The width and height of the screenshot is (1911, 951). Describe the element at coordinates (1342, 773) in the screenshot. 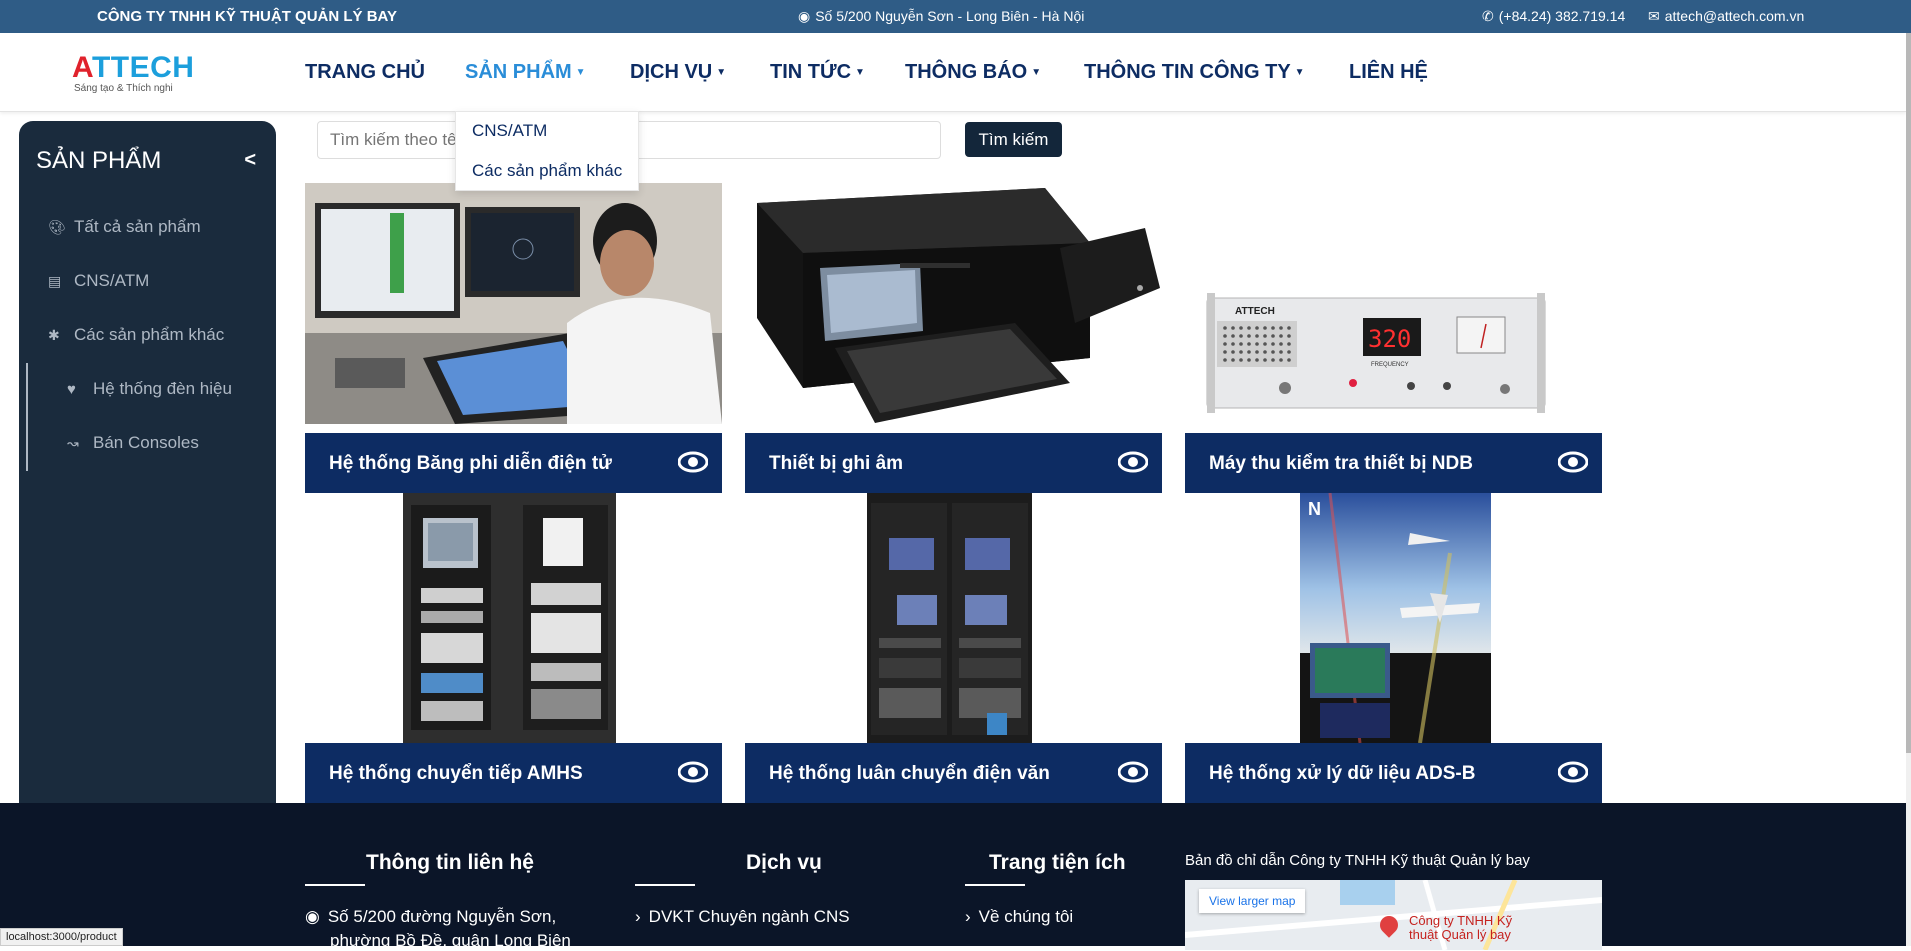

I see `product-title: Hệ thống xử lý dữ liệu ADS-B` at that location.